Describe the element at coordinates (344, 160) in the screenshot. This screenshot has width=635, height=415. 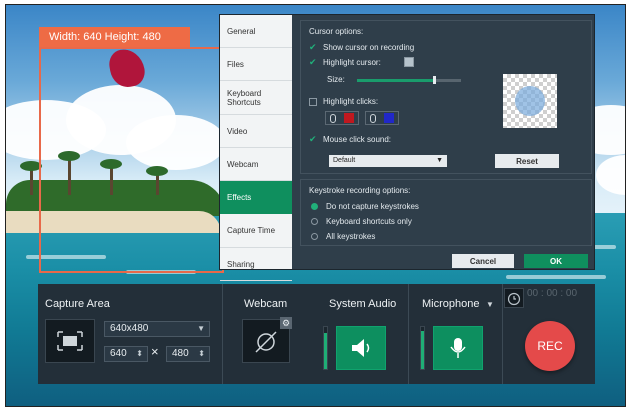
I see `click-sound-value: Default` at that location.